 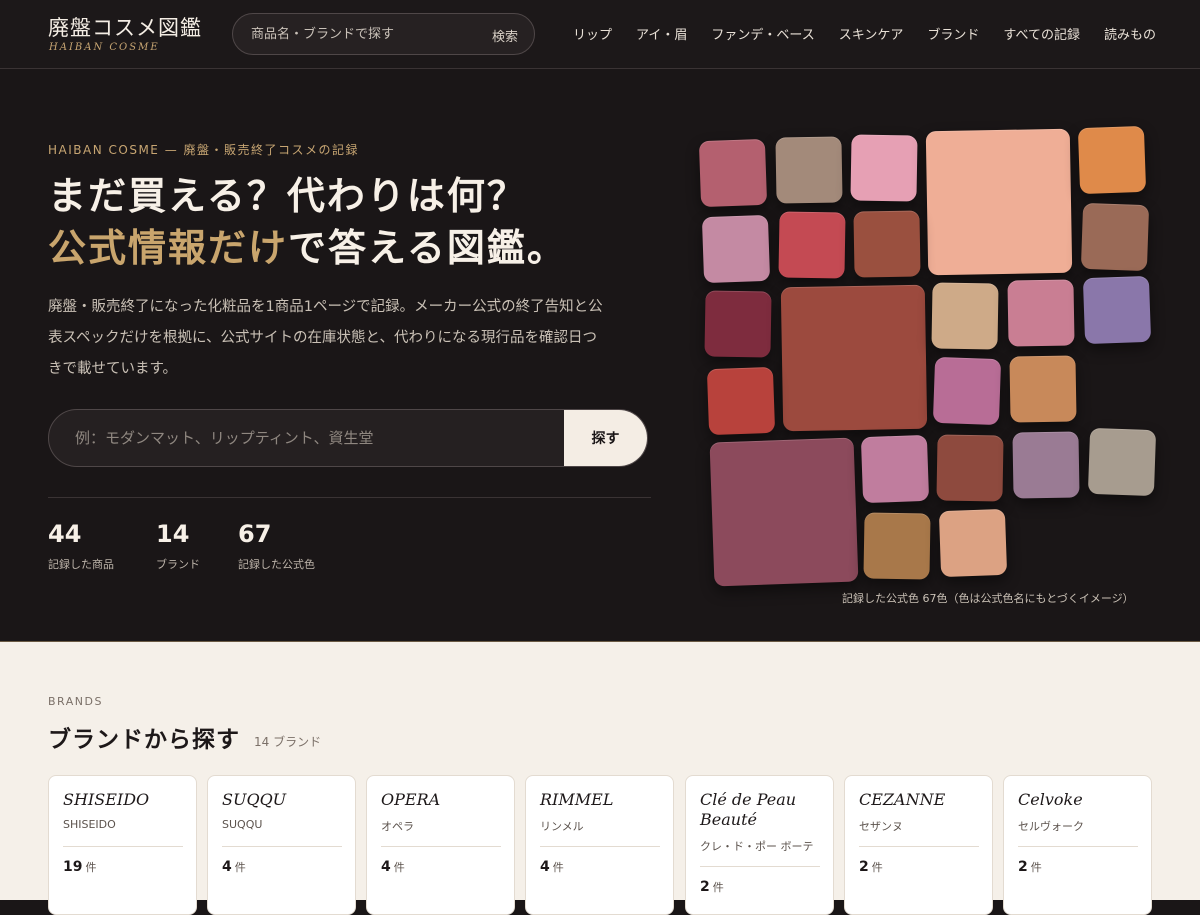 What do you see at coordinates (592, 33) in the screenshot?
I see `nav-lip: リップ` at bounding box center [592, 33].